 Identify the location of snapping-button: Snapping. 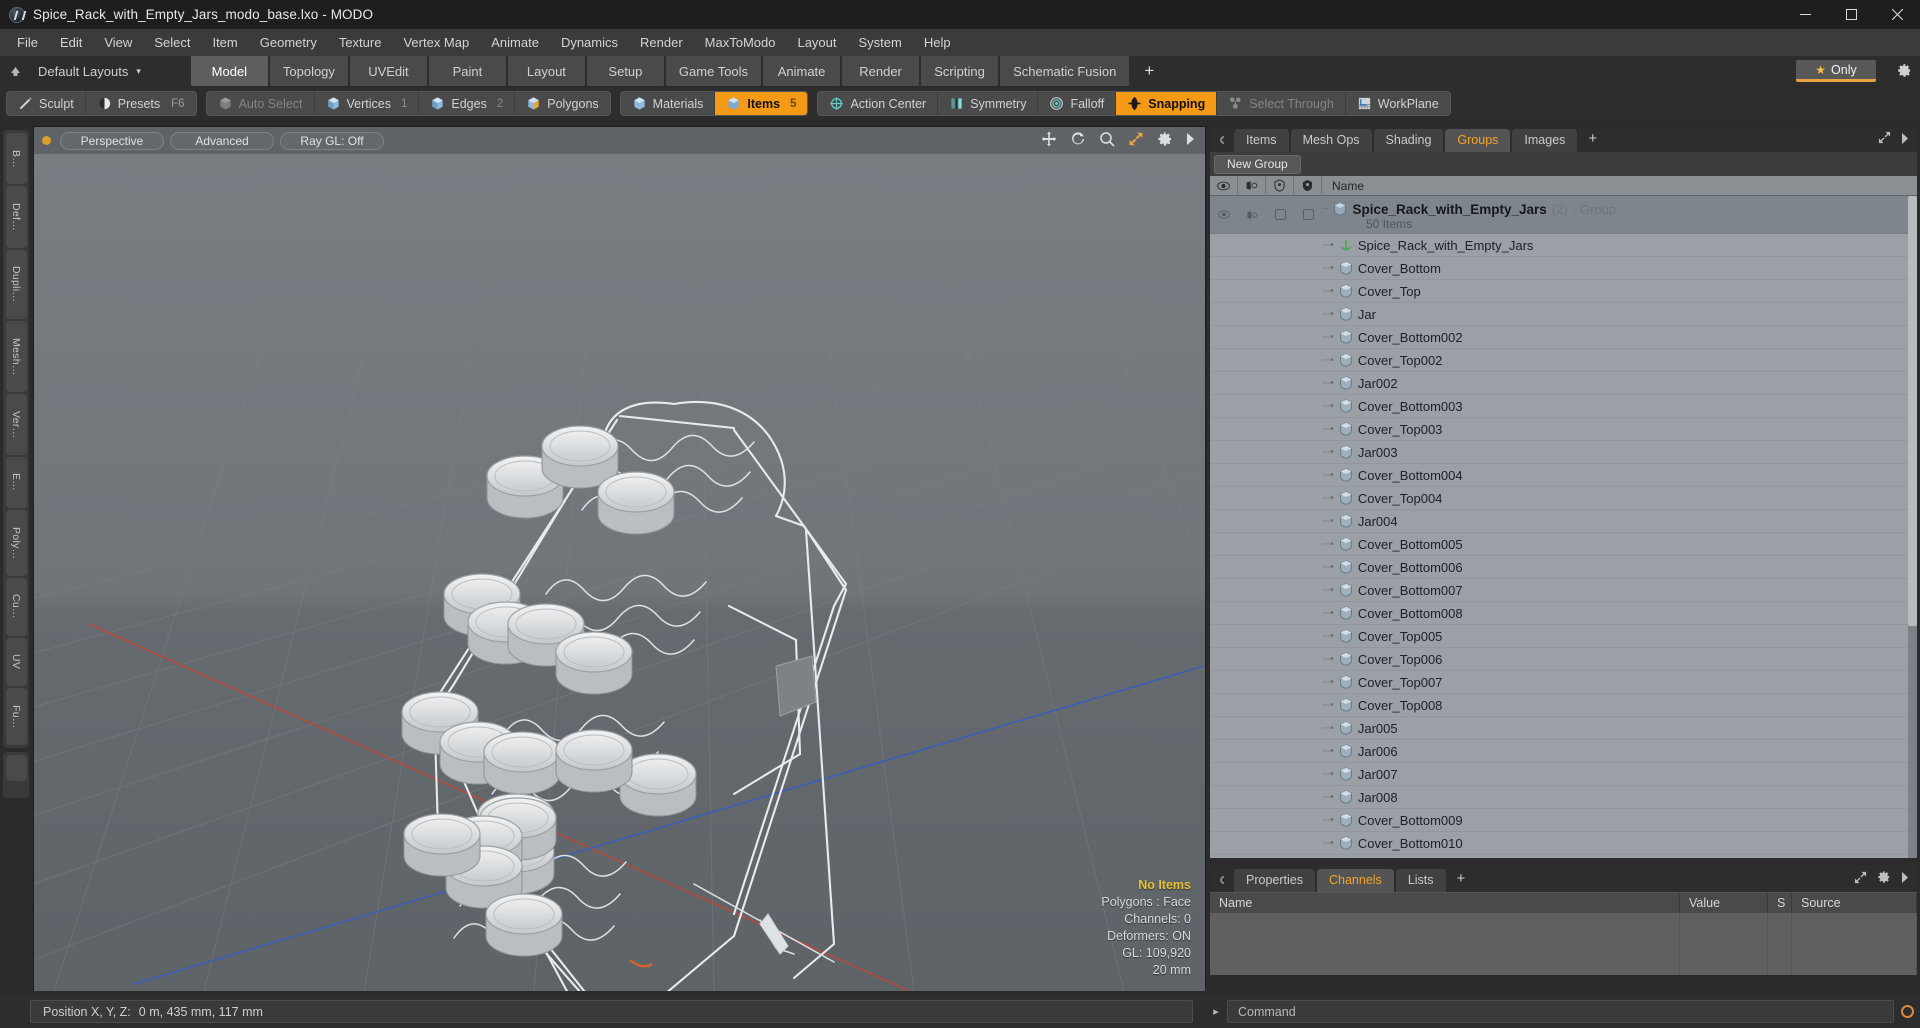
(1167, 103).